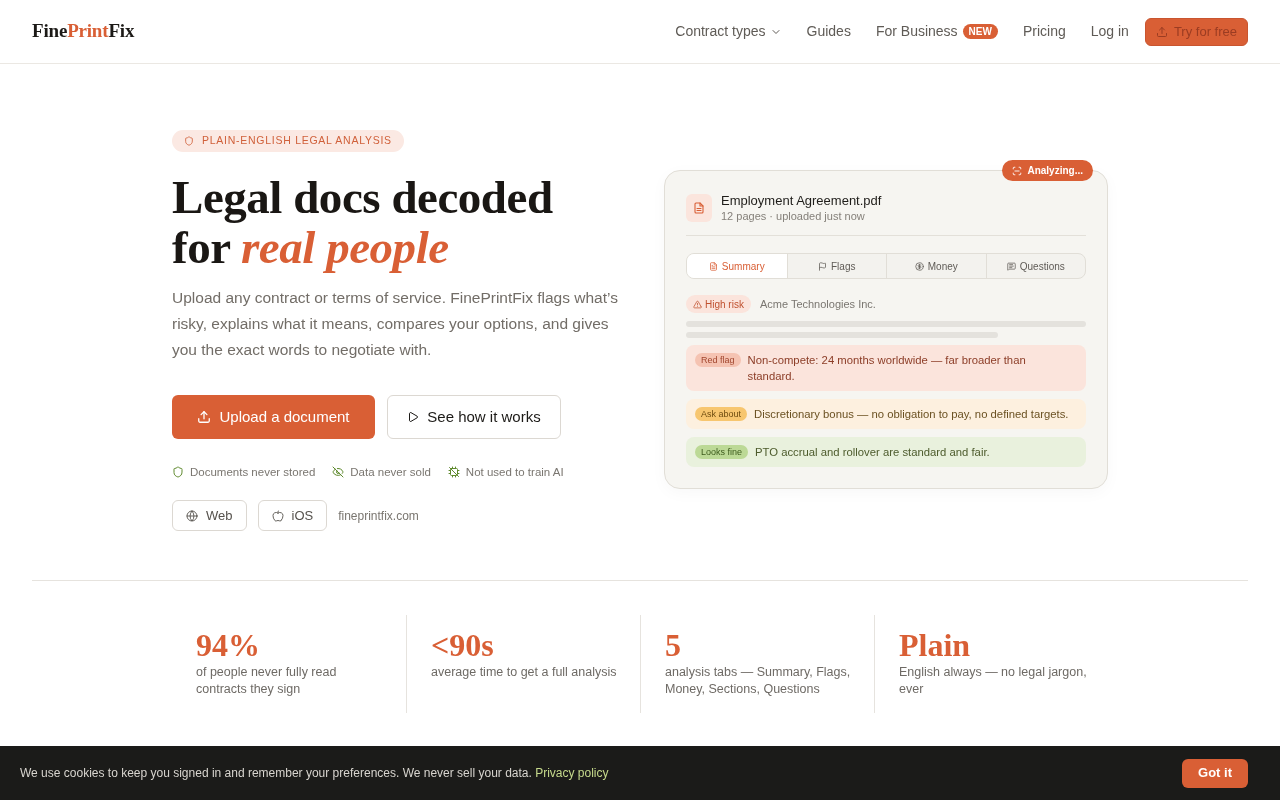 This screenshot has width=1280, height=800. Describe the element at coordinates (980, 31) in the screenshot. I see `new-badge: NEW` at that location.